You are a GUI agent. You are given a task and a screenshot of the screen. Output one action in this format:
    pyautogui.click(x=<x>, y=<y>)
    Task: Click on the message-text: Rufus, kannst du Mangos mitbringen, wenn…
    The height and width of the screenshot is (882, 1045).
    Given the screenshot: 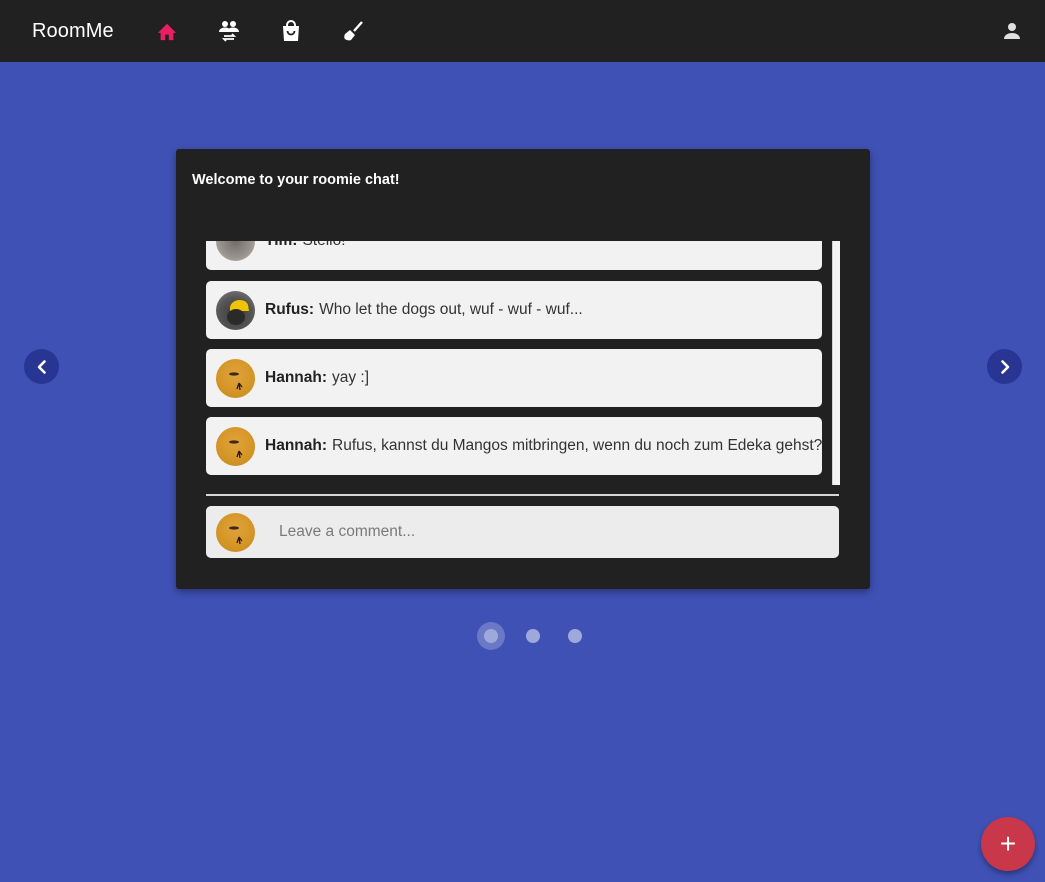 What is the action you would take?
    pyautogui.click(x=577, y=445)
    